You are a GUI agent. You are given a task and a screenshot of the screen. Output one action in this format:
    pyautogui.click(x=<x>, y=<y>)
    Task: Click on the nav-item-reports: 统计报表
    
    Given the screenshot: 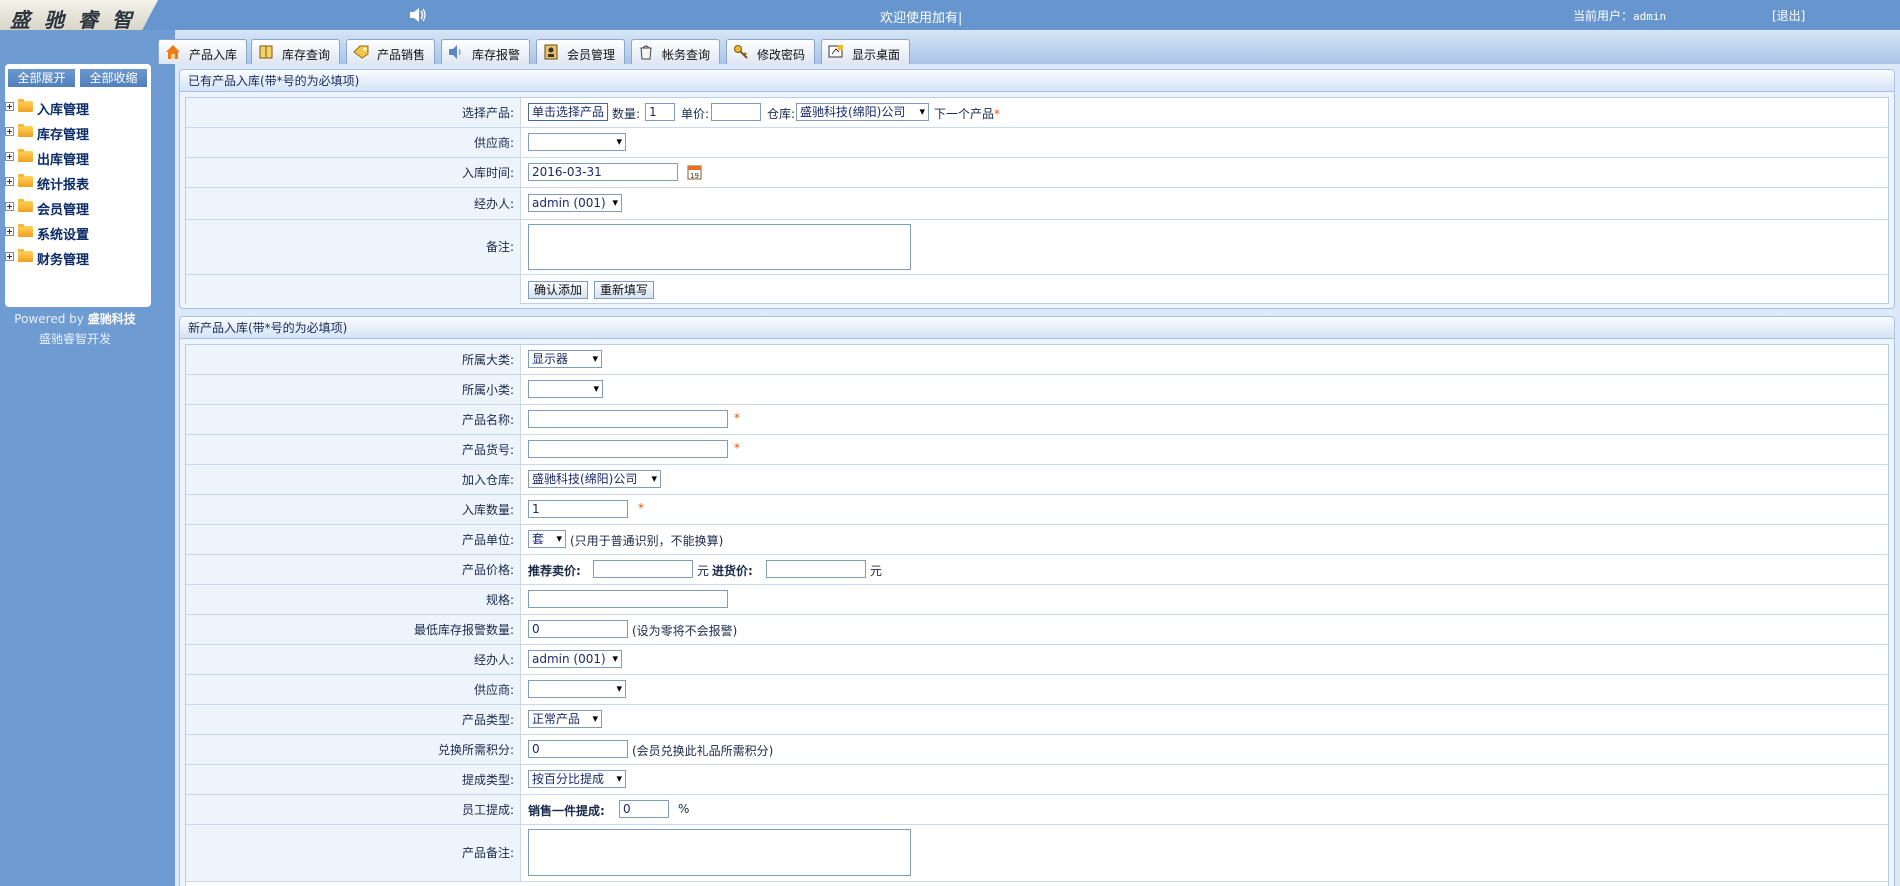 What is the action you would take?
    pyautogui.click(x=78, y=182)
    